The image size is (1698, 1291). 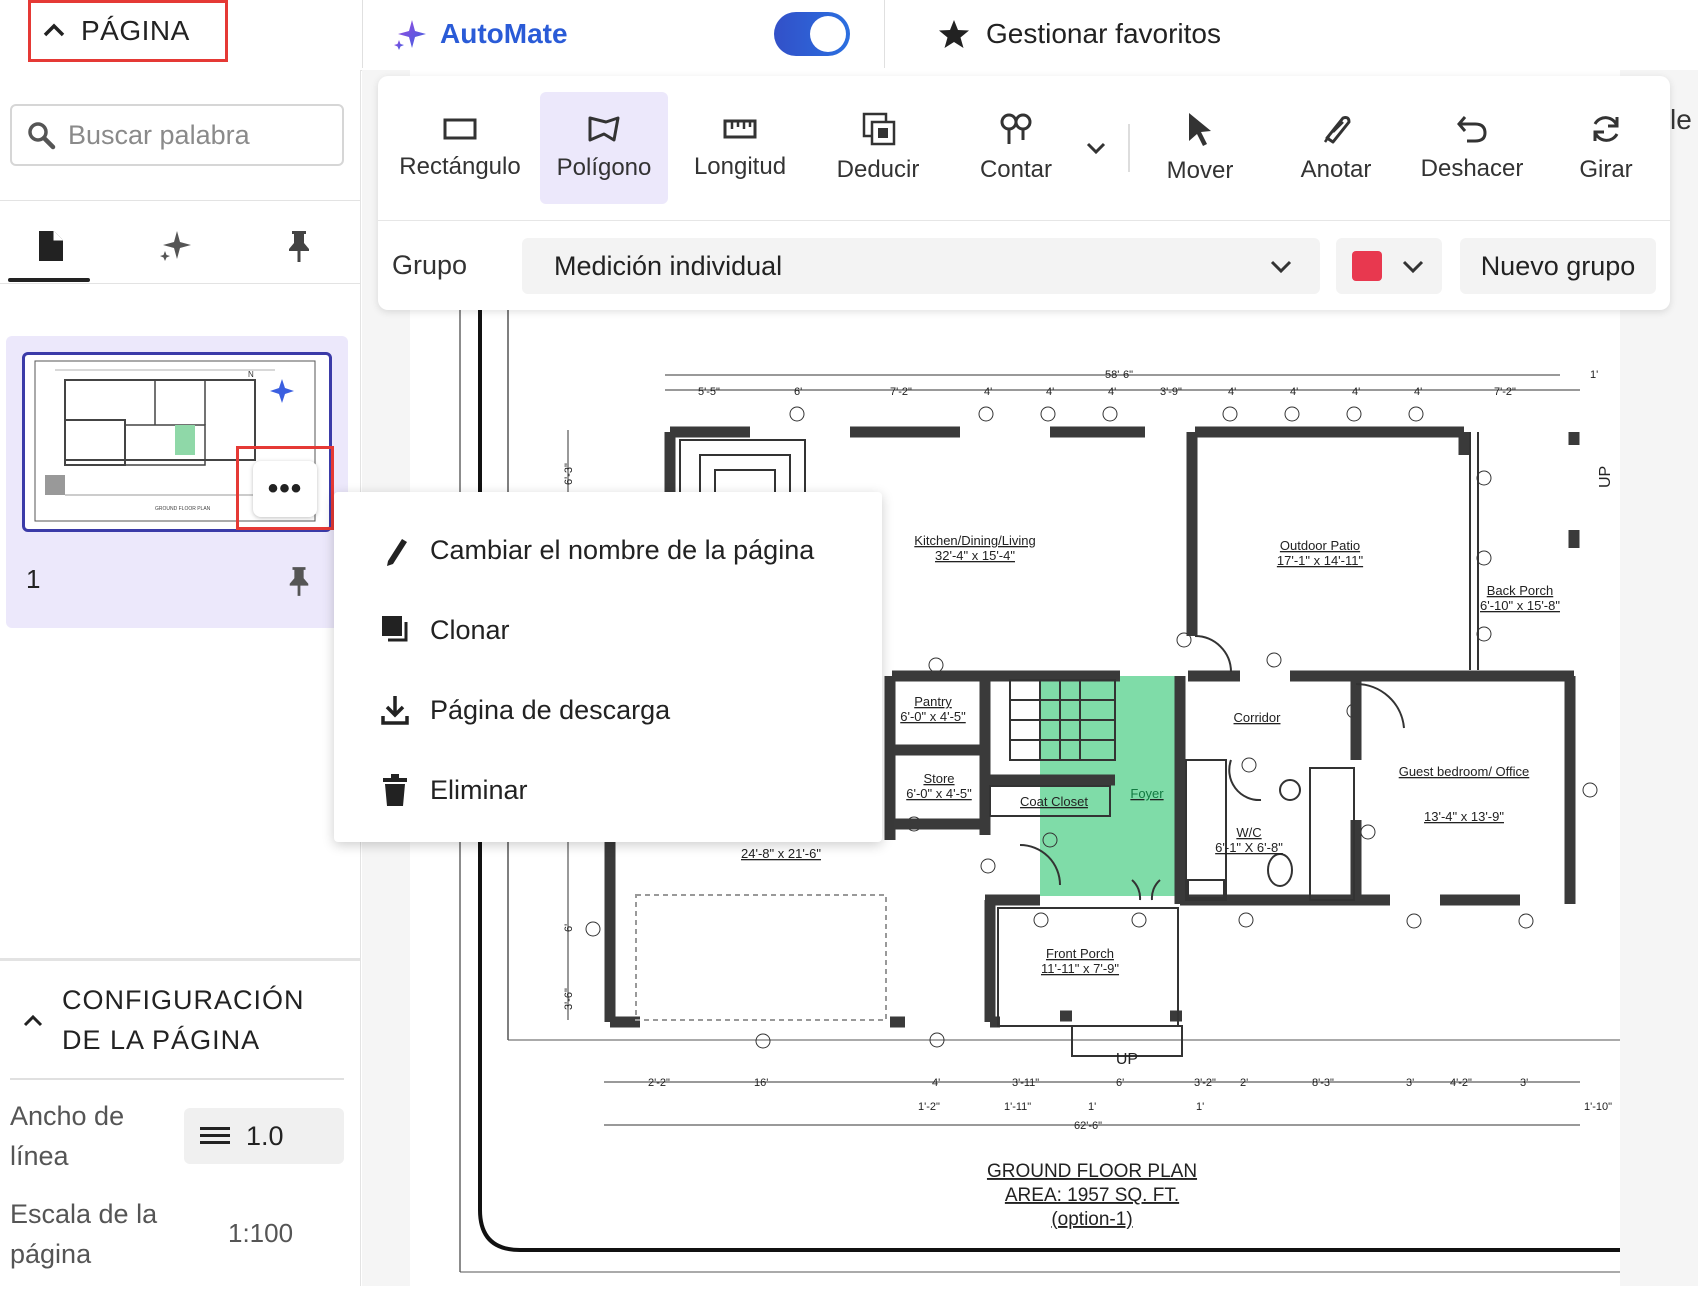 What do you see at coordinates (939, 793) in the screenshot?
I see `svg-text: 6'-0" x 4'-5"` at bounding box center [939, 793].